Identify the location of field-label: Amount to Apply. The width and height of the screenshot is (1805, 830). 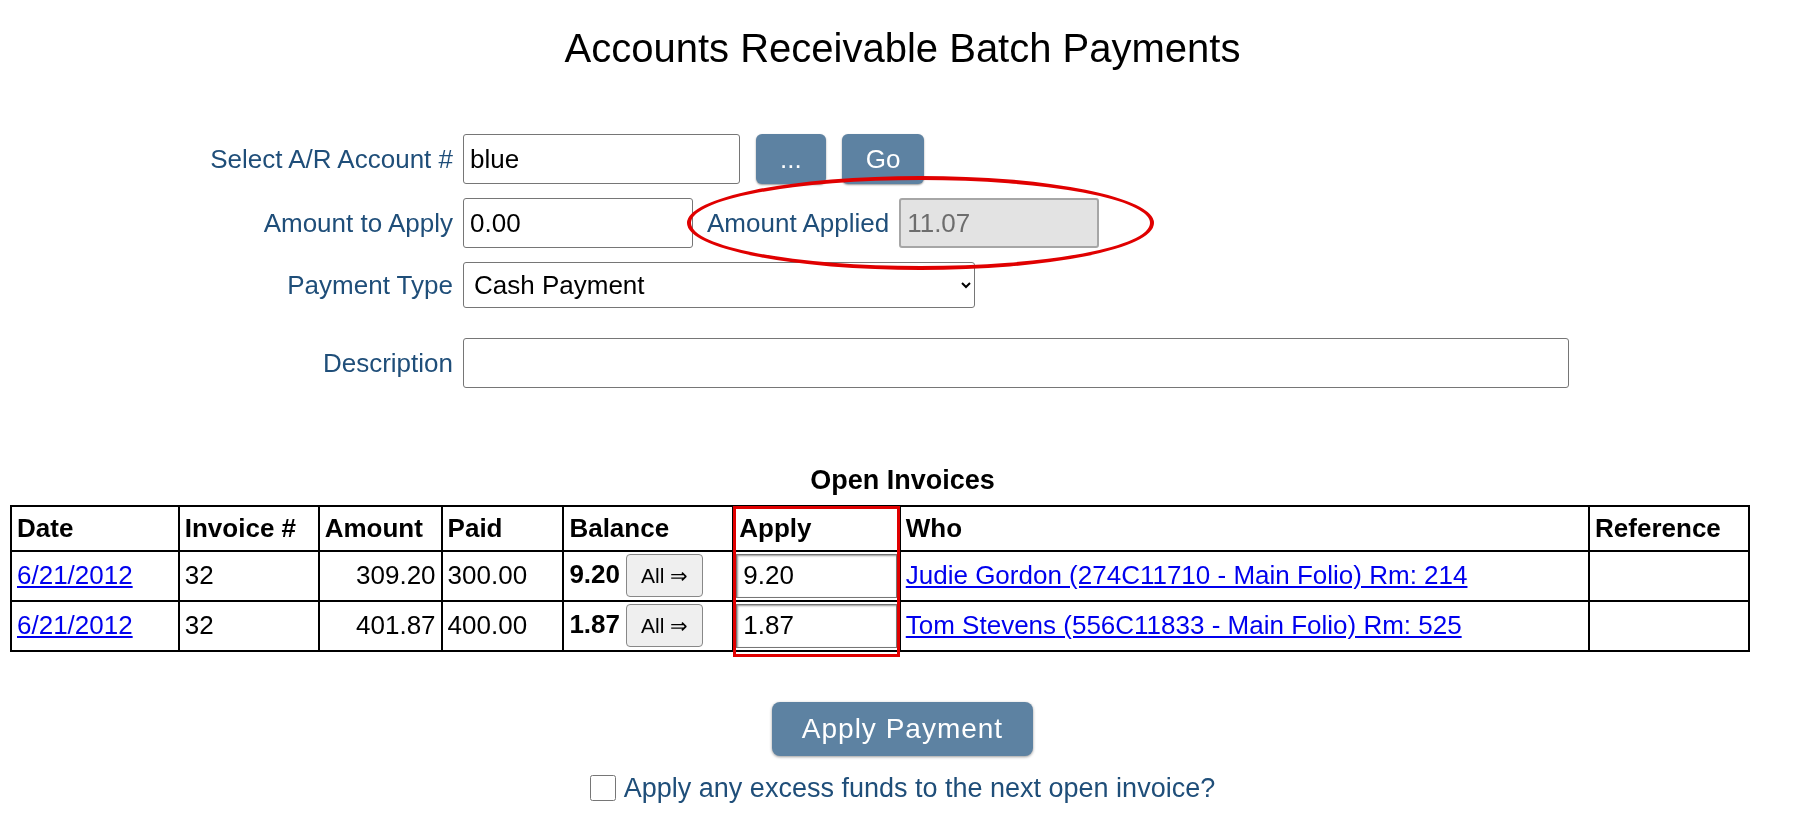
(358, 223).